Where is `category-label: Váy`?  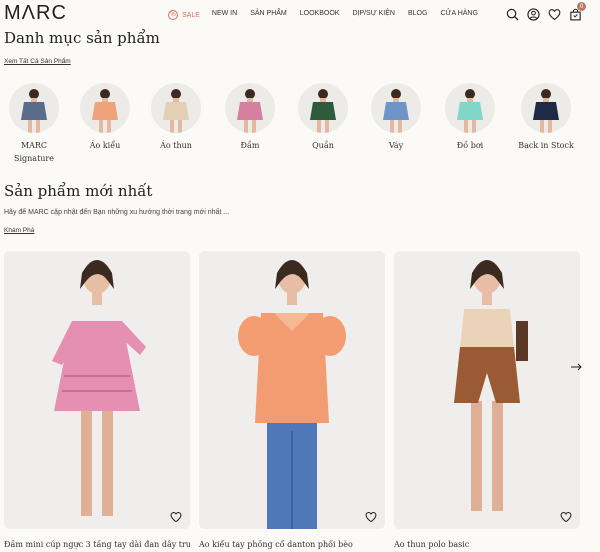 category-label: Váy is located at coordinates (396, 145).